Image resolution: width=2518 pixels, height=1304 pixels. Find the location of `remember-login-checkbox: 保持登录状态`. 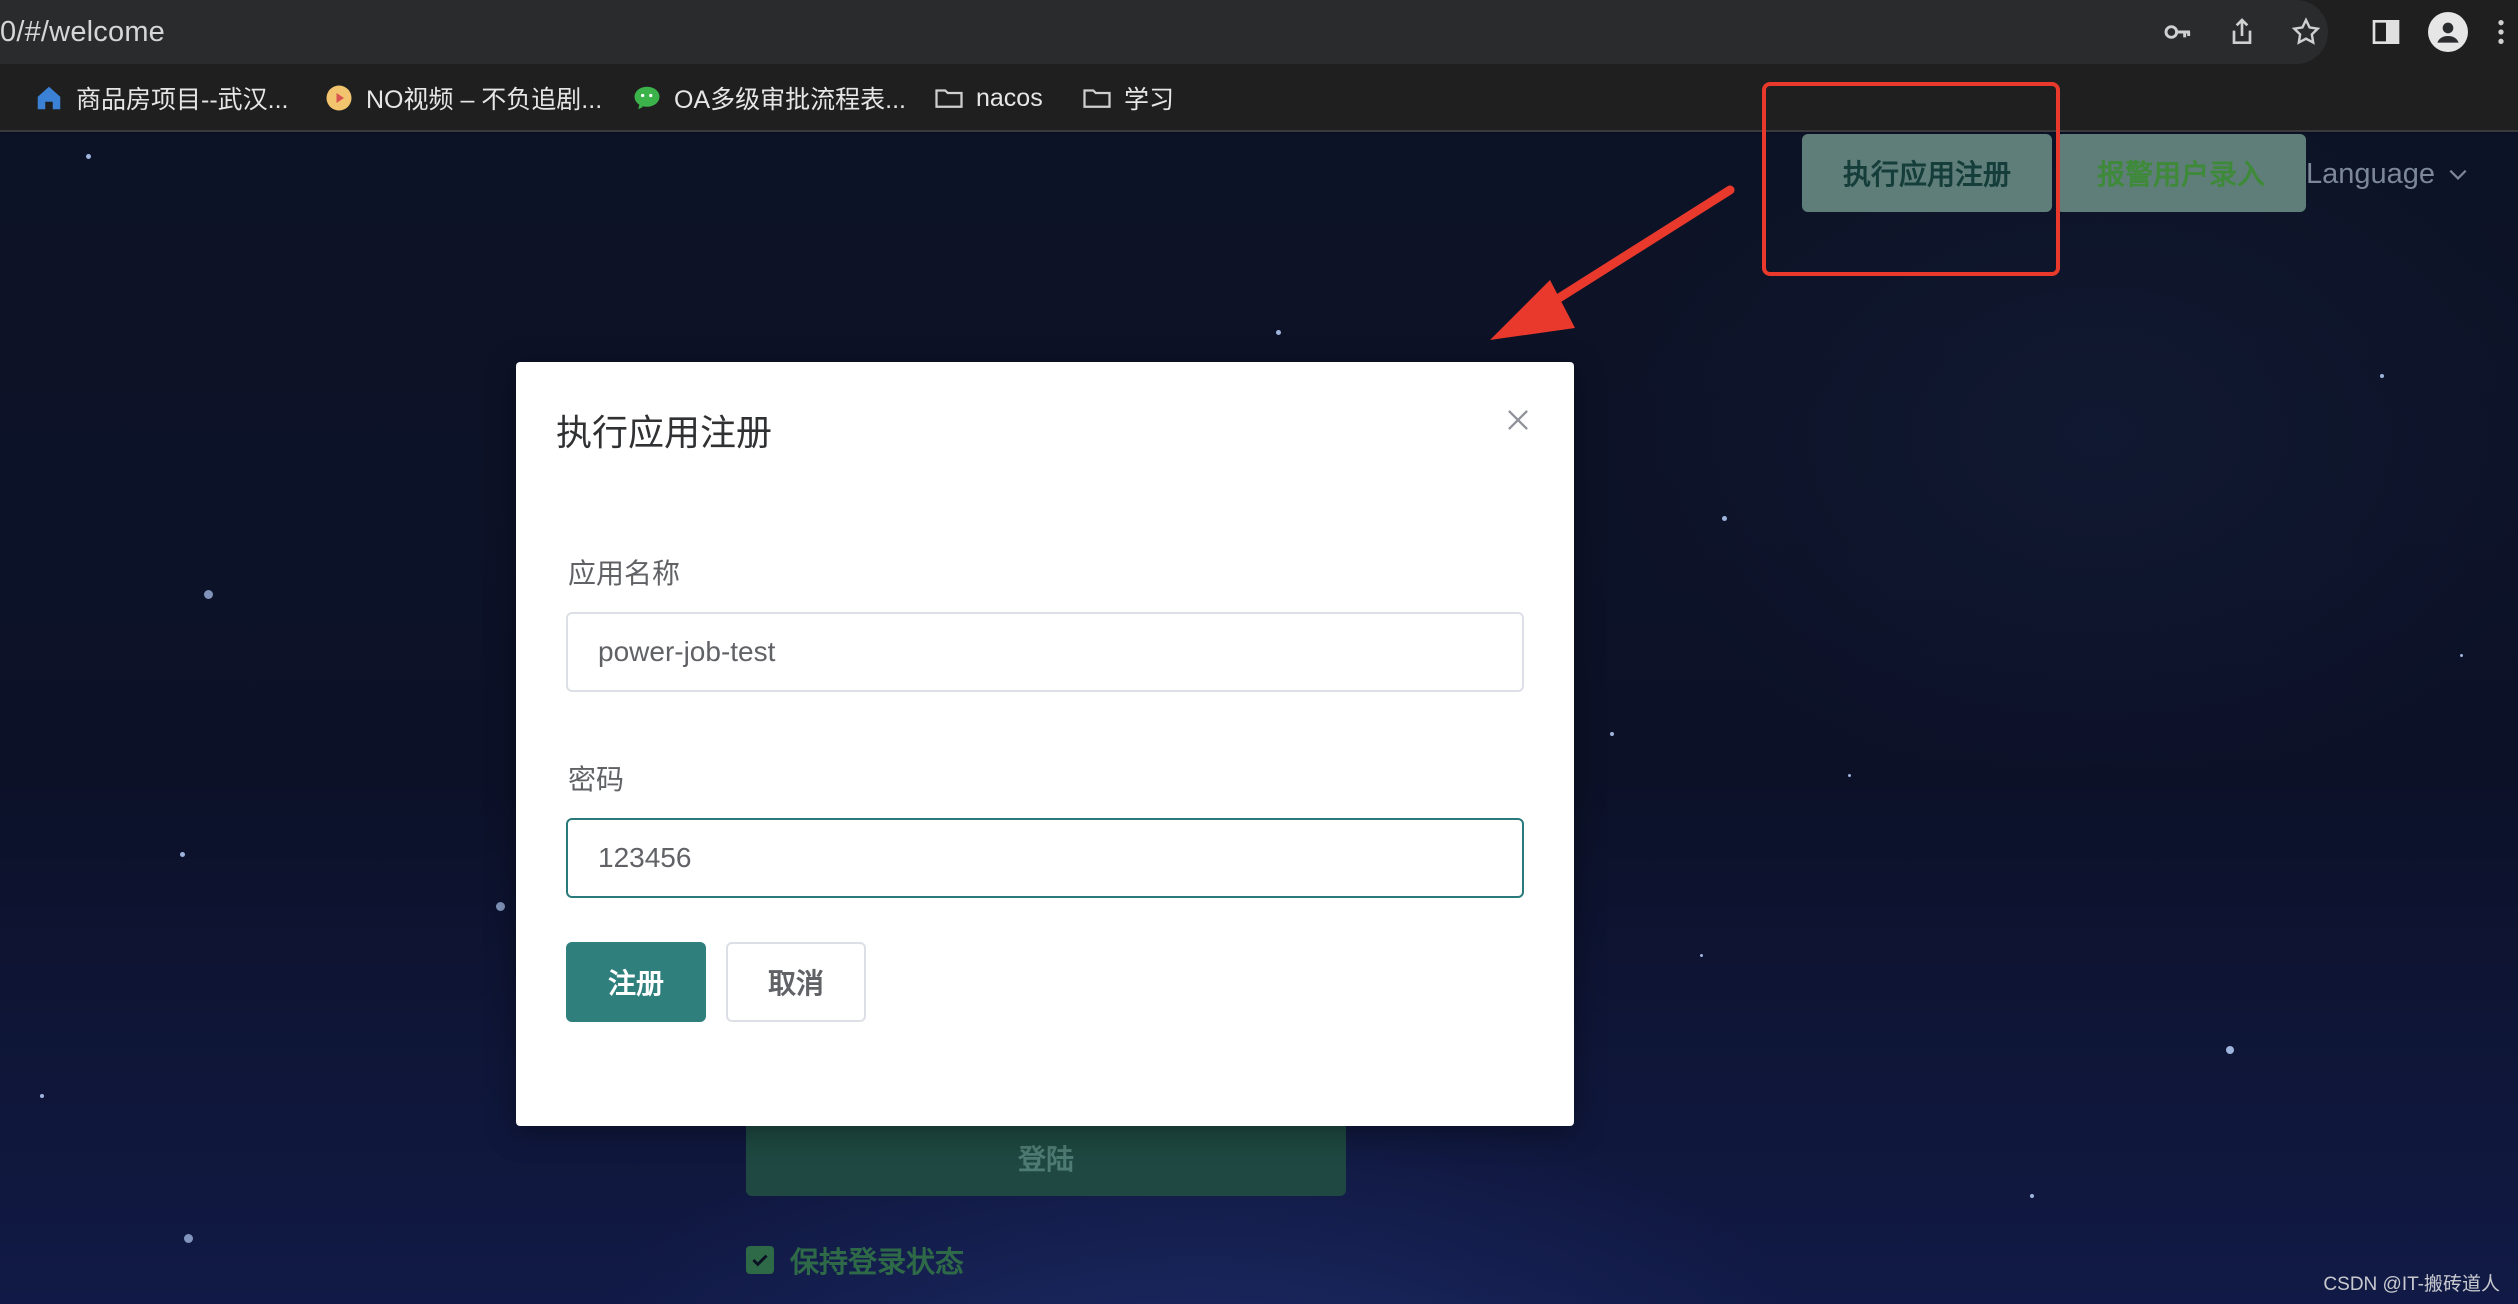

remember-login-checkbox: 保持登录状态 is located at coordinates (855, 1260).